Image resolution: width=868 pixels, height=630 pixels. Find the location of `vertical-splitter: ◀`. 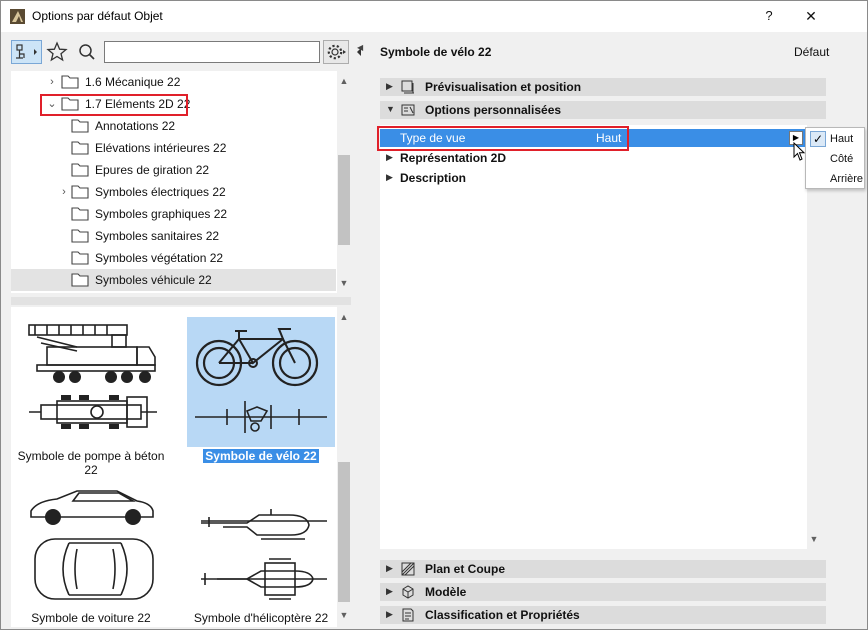

vertical-splitter: ◀ is located at coordinates (360, 333).